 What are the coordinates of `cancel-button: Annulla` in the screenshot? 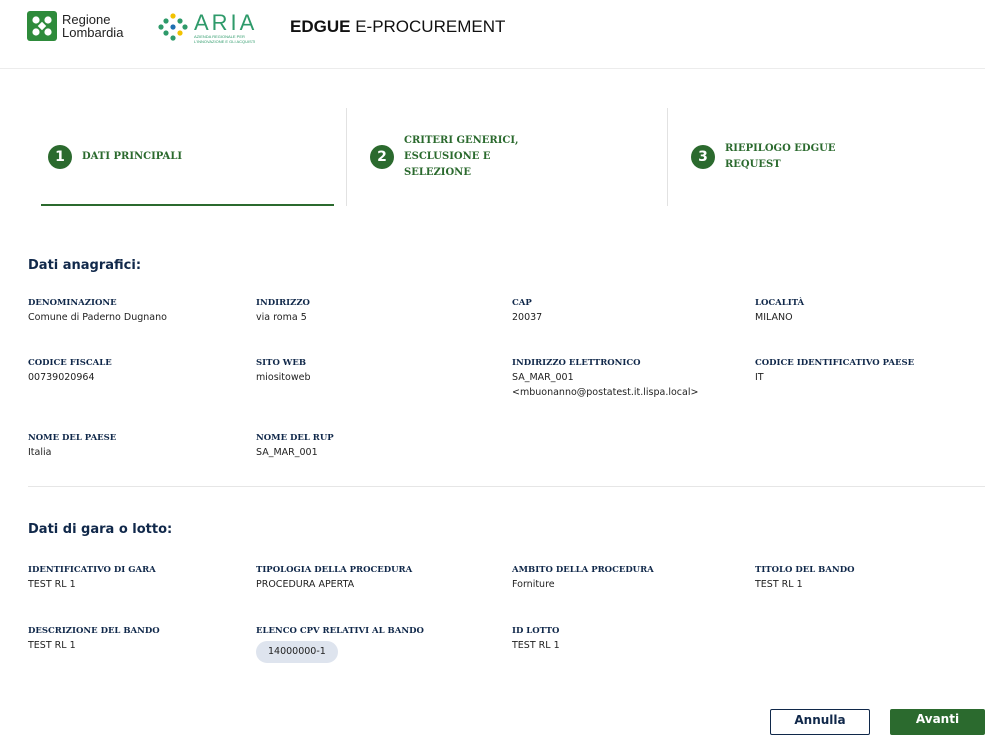 It's located at (820, 722).